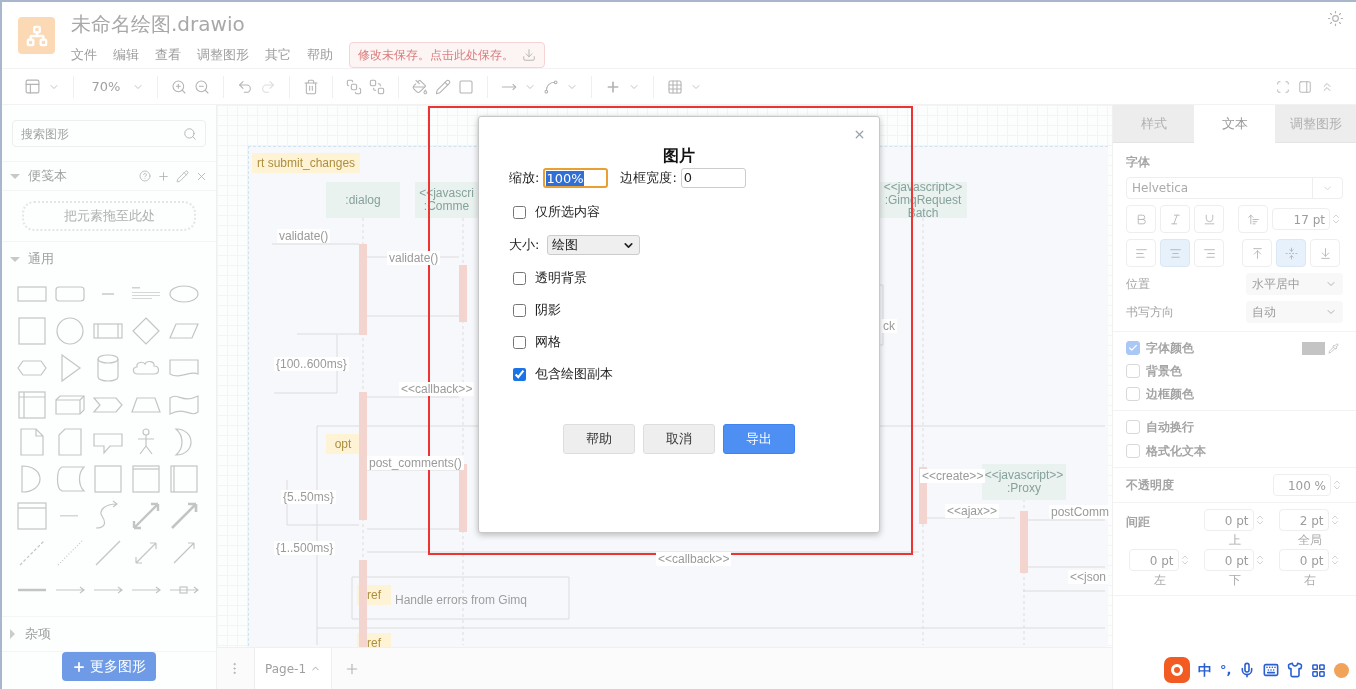  Describe the element at coordinates (293, 668) in the screenshot. I see `page-tab: Page-1` at that location.